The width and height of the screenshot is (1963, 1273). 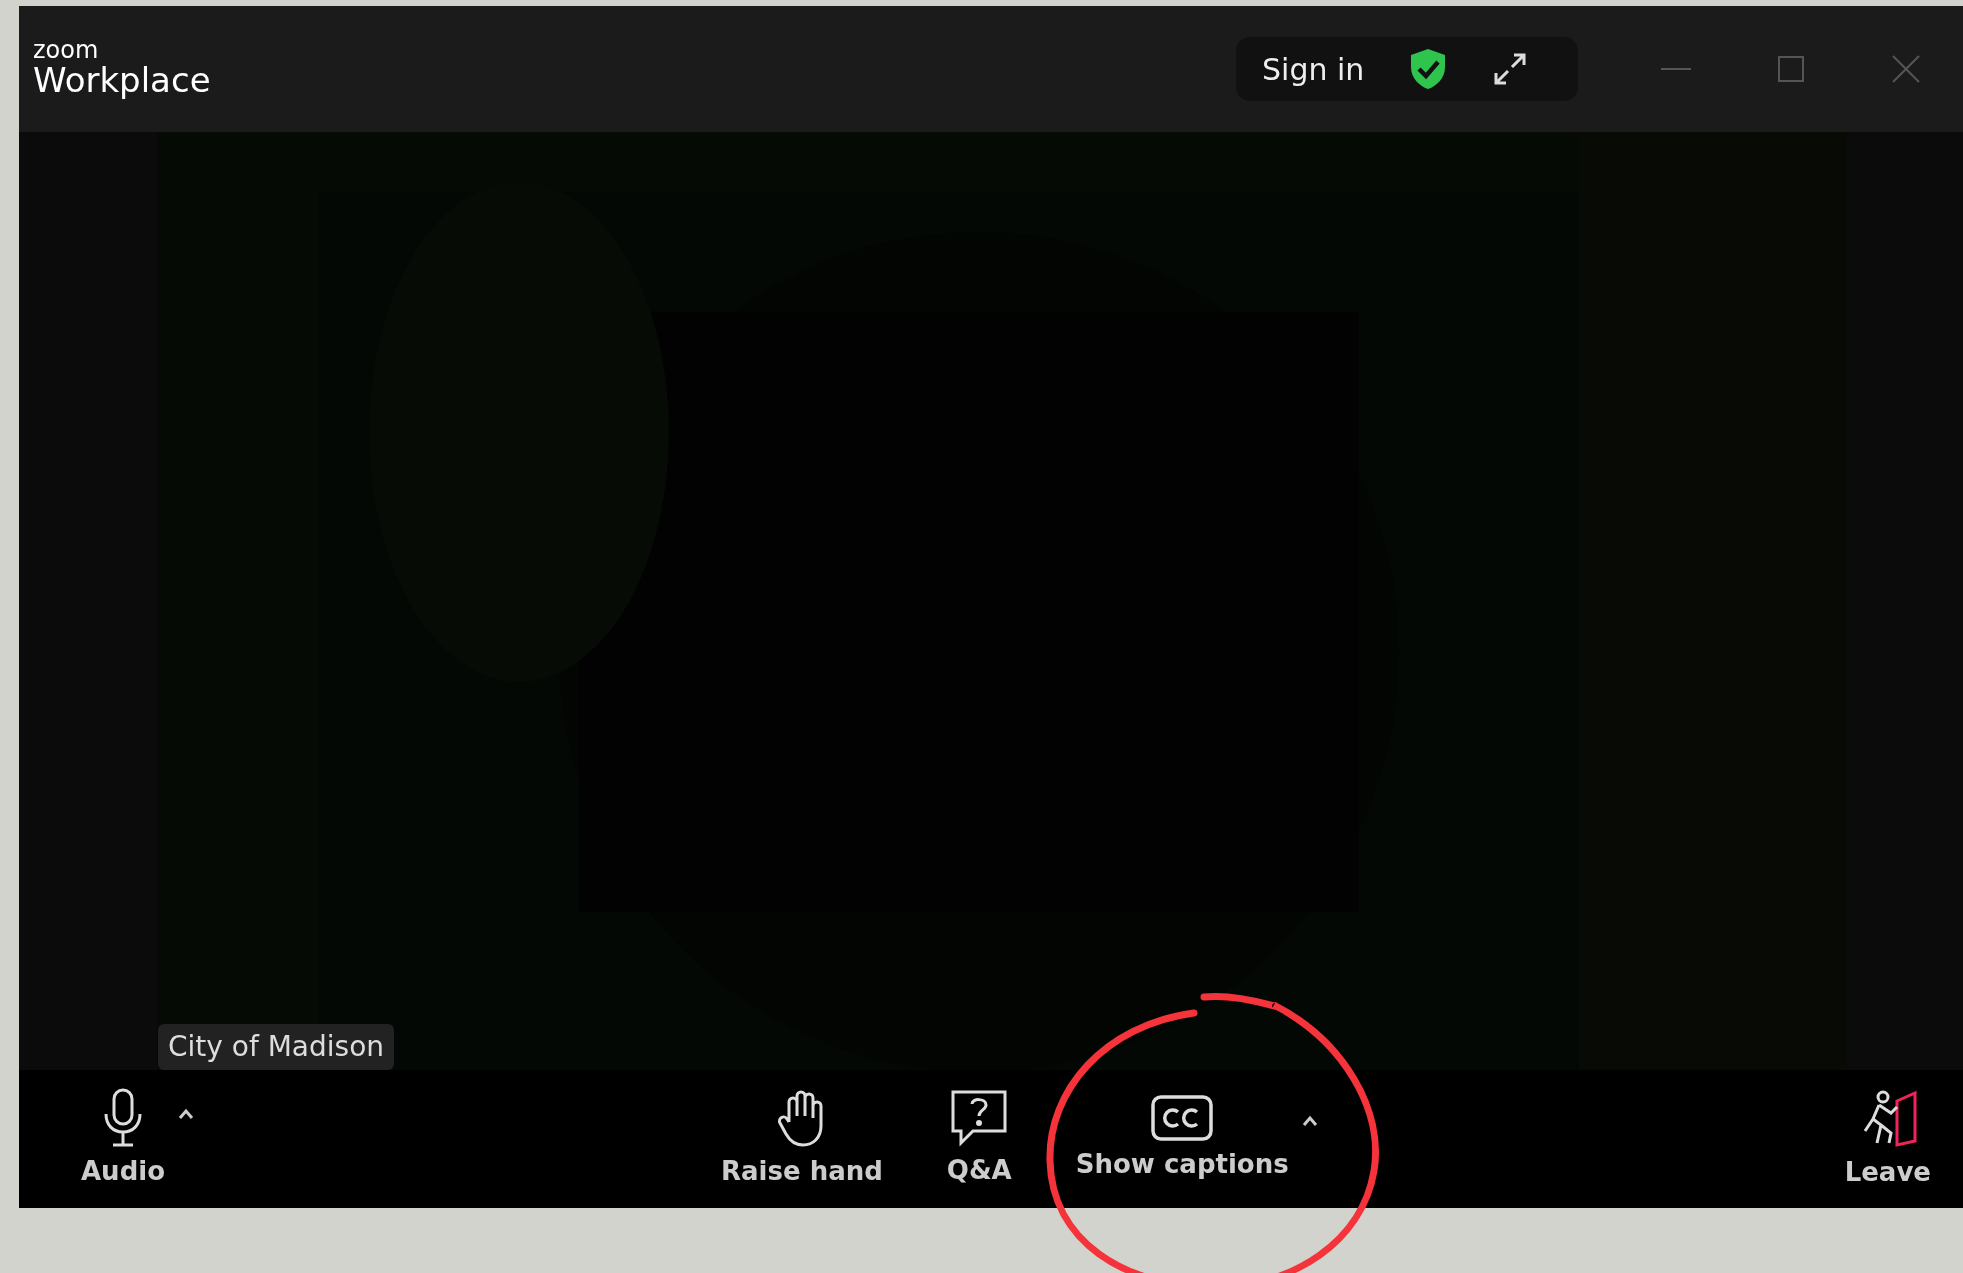 I want to click on question-bubble-icon, so click(x=979, y=1117).